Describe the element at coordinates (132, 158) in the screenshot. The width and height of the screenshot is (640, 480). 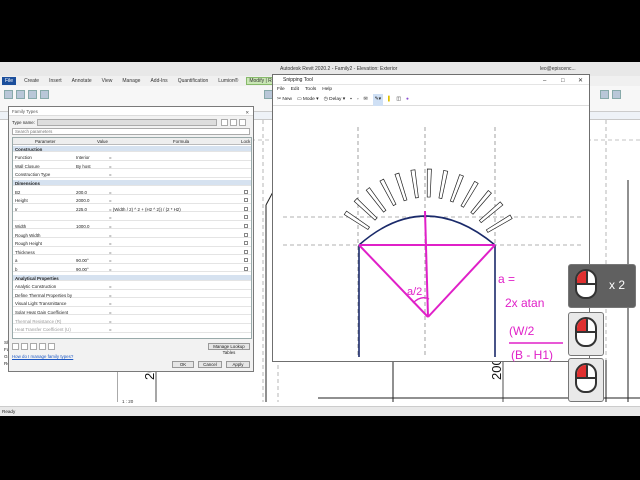
I see `parameter-row: Function Interior =` at that location.